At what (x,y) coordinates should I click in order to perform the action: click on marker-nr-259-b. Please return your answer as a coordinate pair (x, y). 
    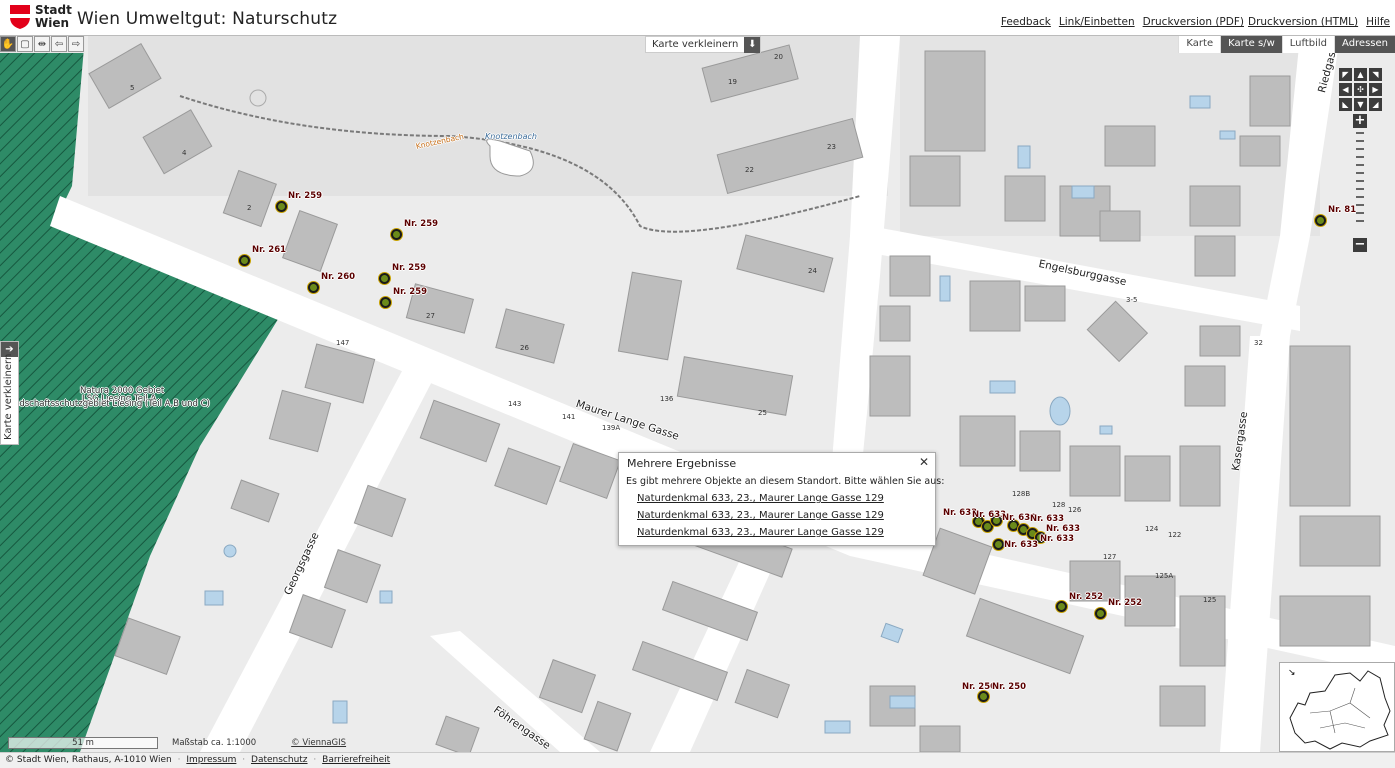
    Looking at the image, I should click on (396, 234).